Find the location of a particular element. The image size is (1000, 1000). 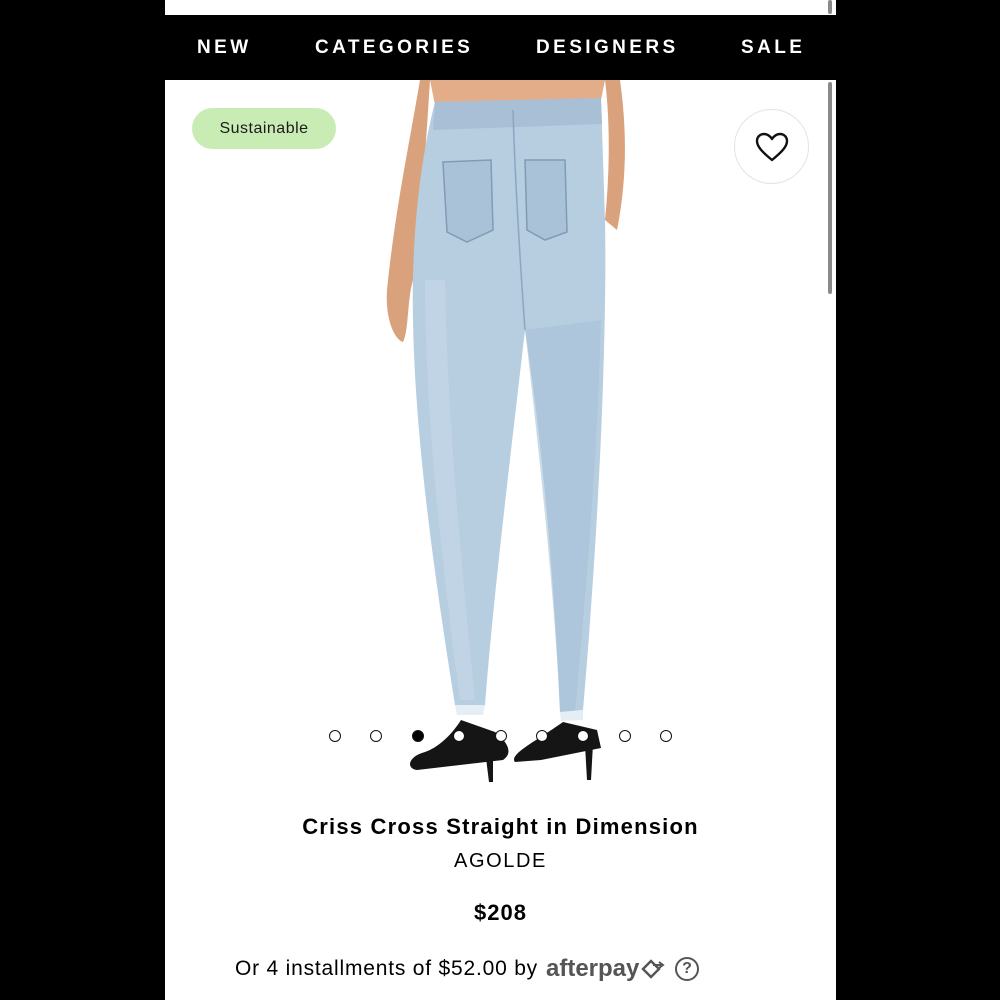

scrollbar-thumb is located at coordinates (830, 188).